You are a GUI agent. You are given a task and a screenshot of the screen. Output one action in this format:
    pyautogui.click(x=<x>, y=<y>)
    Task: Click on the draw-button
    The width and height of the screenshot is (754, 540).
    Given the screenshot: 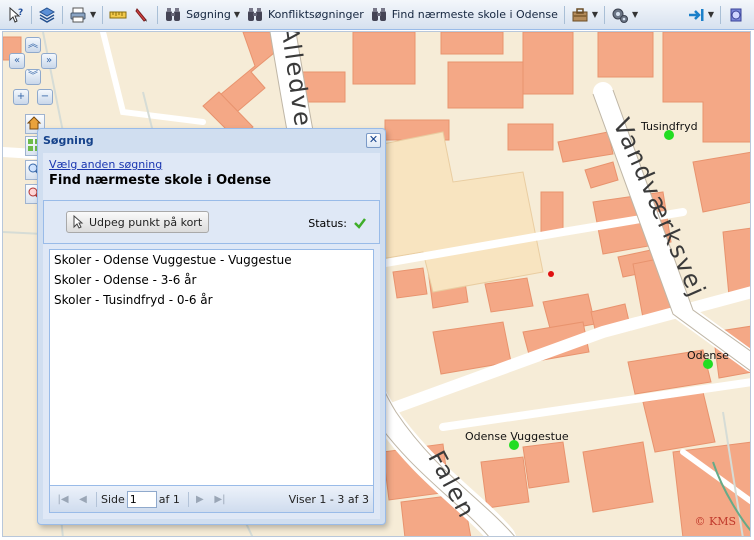 What is the action you would take?
    pyautogui.click(x=142, y=15)
    